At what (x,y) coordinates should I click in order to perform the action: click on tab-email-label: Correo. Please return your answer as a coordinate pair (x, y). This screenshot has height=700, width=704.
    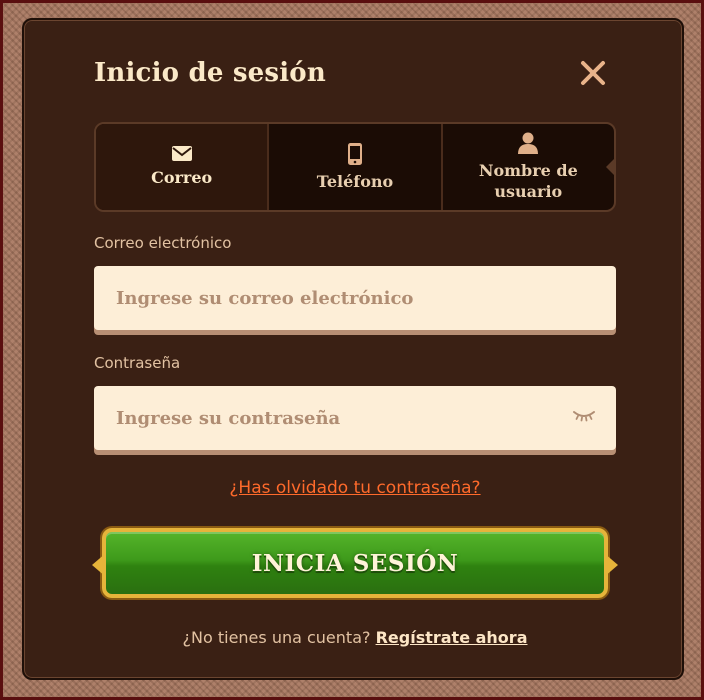
    Looking at the image, I should click on (182, 177).